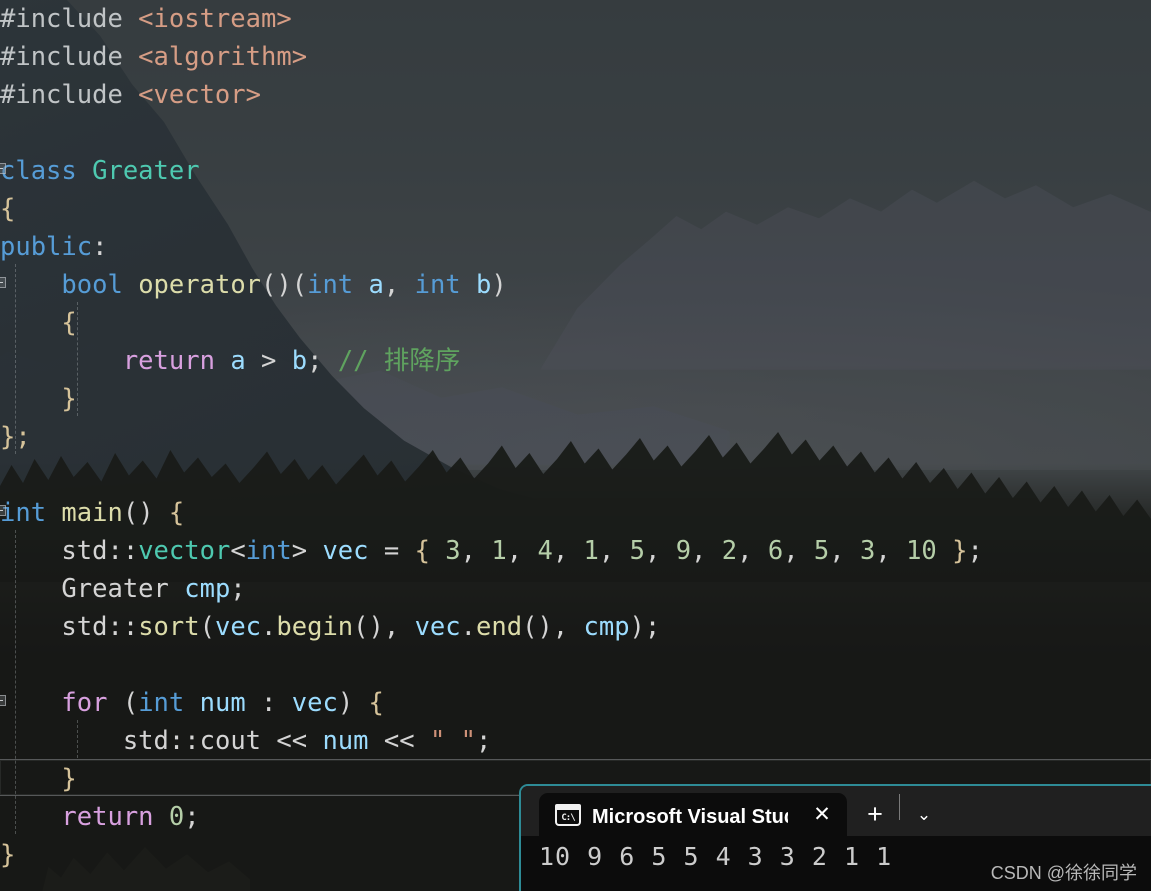 Image resolution: width=1151 pixels, height=891 pixels. What do you see at coordinates (200, 285) in the screenshot?
I see `code-token-fn: operator` at bounding box center [200, 285].